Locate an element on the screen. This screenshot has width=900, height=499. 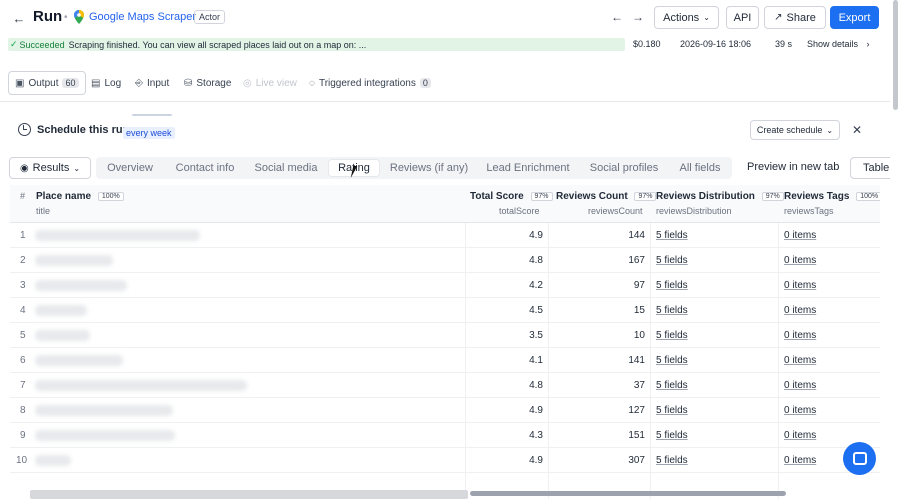
col-reviews-count-header: Reviews Count 97% is located at coordinates (606, 196).